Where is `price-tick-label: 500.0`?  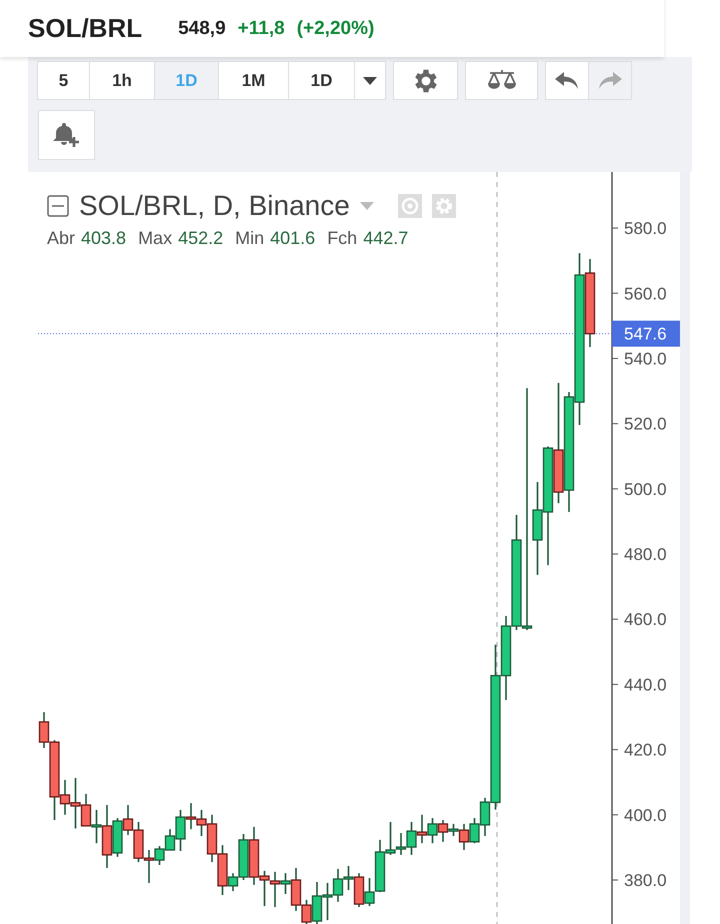
price-tick-label: 500.0 is located at coordinates (645, 489).